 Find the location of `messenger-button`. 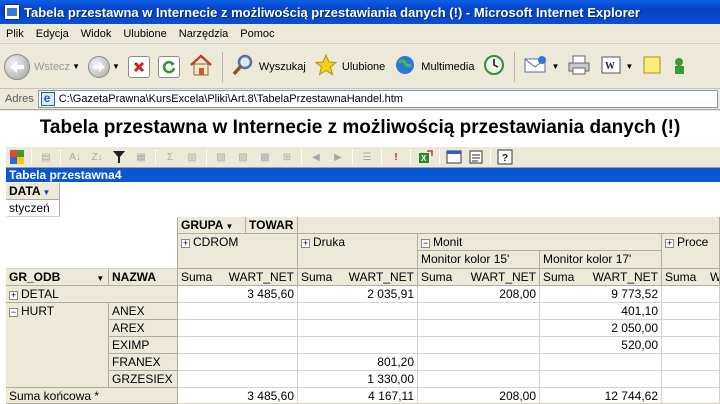

messenger-button is located at coordinates (681, 67).